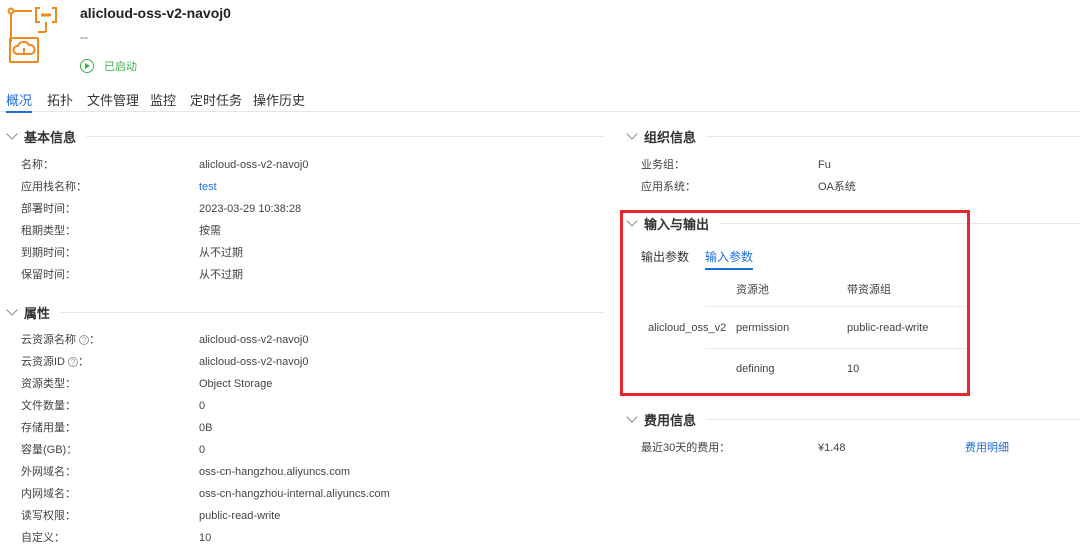 The height and width of the screenshot is (560, 1080). What do you see at coordinates (202, 450) in the screenshot?
I see `value-capacity: 0` at bounding box center [202, 450].